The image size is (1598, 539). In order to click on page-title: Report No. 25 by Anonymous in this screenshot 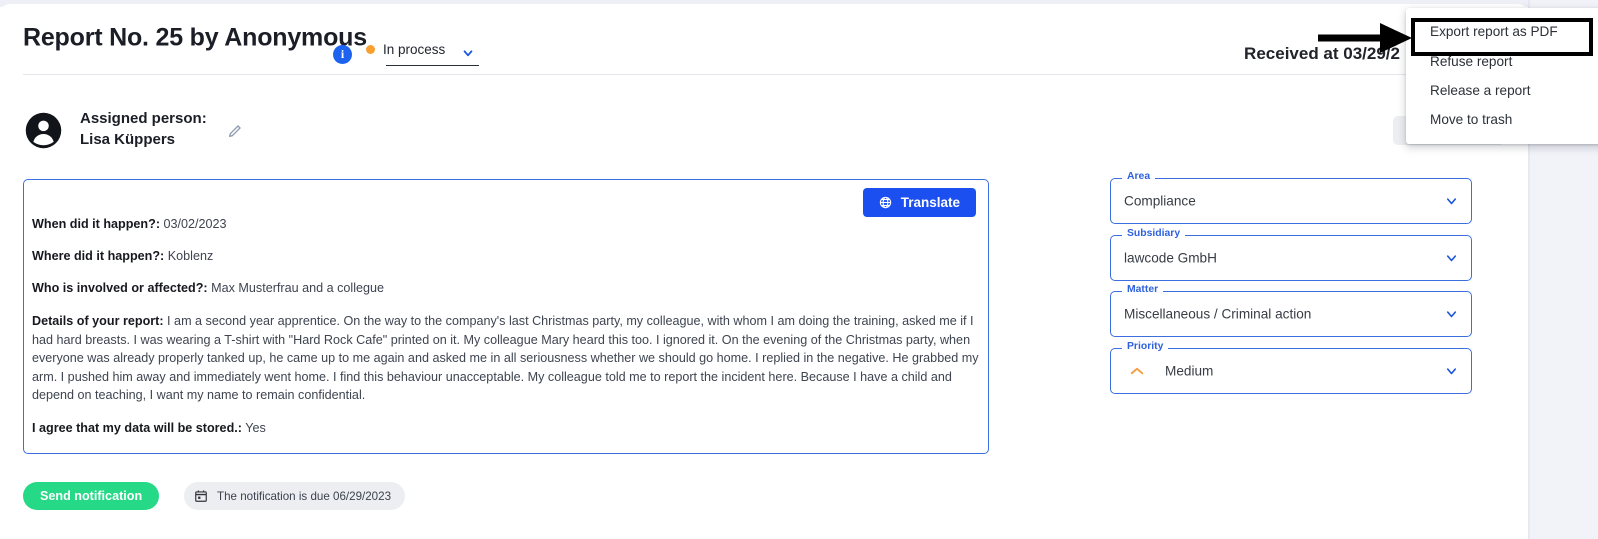, I will do `click(195, 37)`.